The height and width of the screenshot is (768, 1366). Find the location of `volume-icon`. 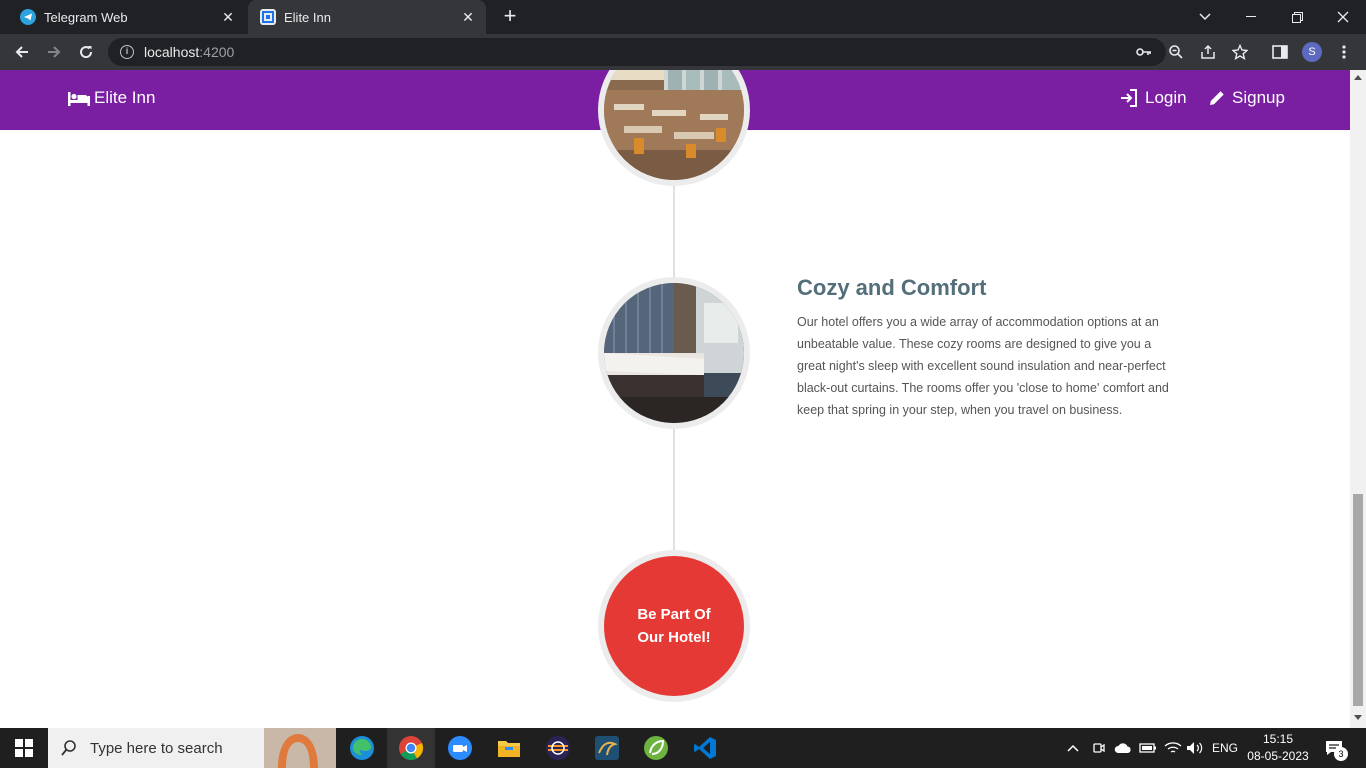

volume-icon is located at coordinates (1195, 748).